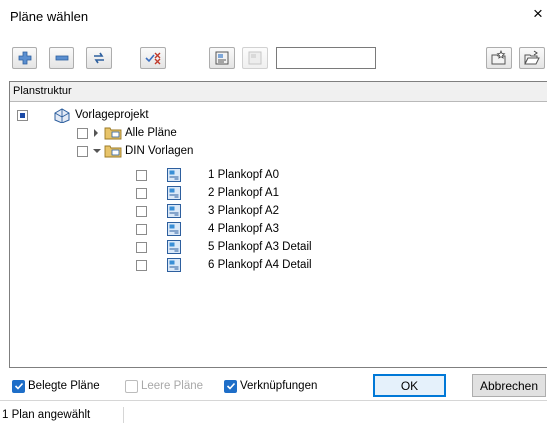  Describe the element at coordinates (97, 151) in the screenshot. I see `chevron-down-icon` at that location.